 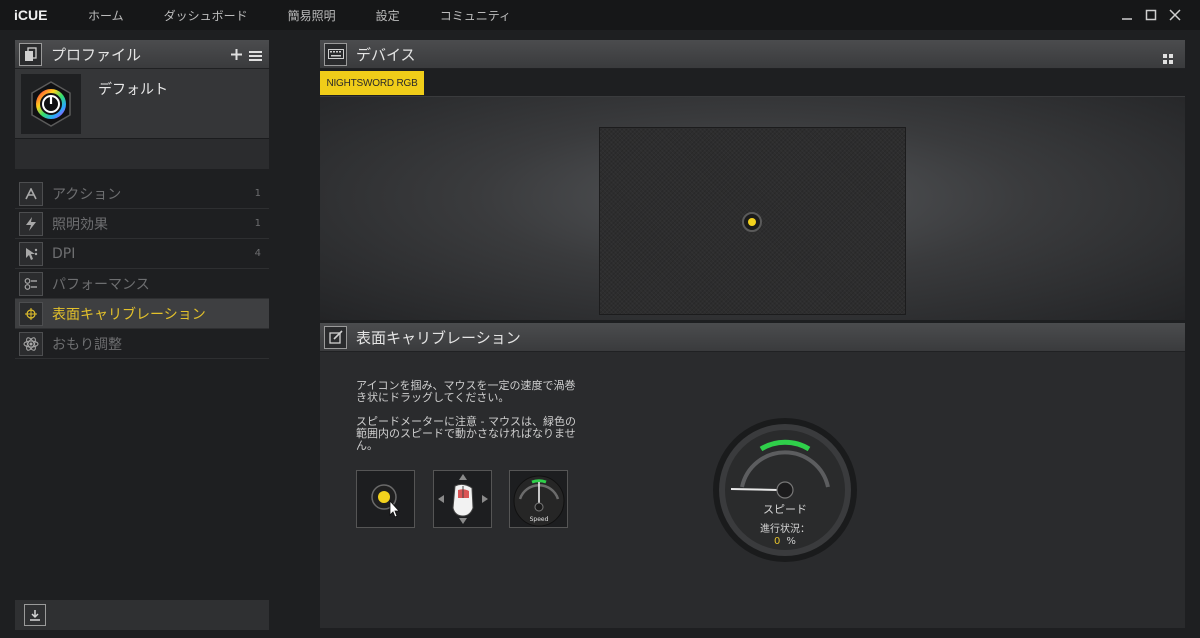 I want to click on lightning-icon, so click(x=31, y=223).